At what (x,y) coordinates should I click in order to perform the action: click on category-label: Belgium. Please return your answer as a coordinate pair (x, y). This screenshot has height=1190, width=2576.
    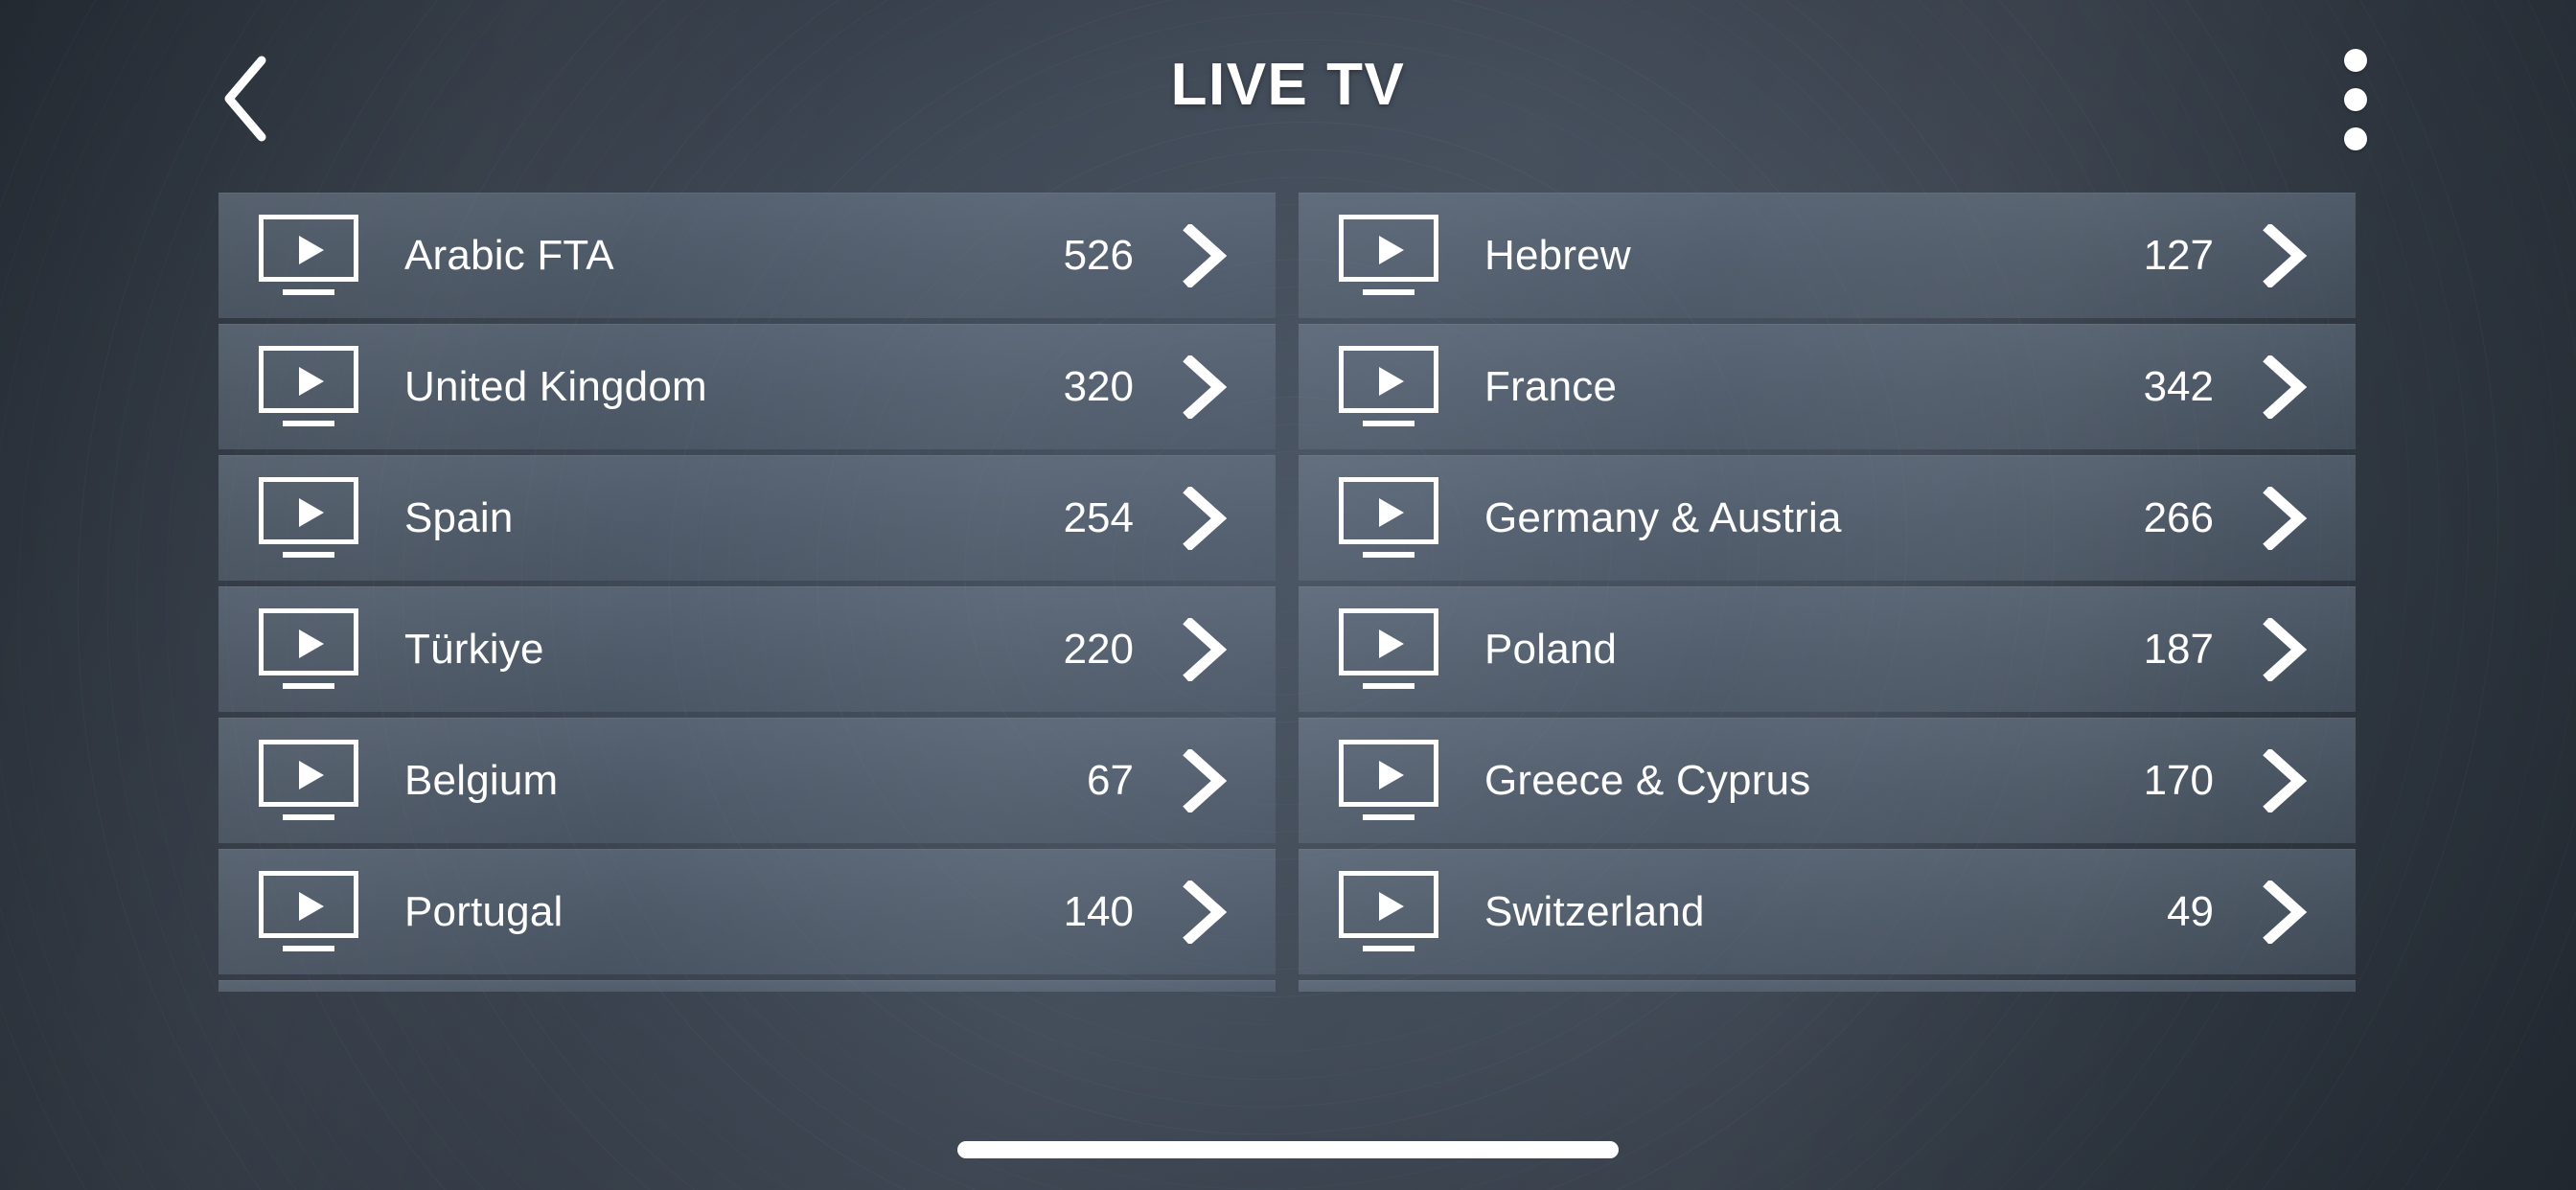
    Looking at the image, I should click on (481, 780).